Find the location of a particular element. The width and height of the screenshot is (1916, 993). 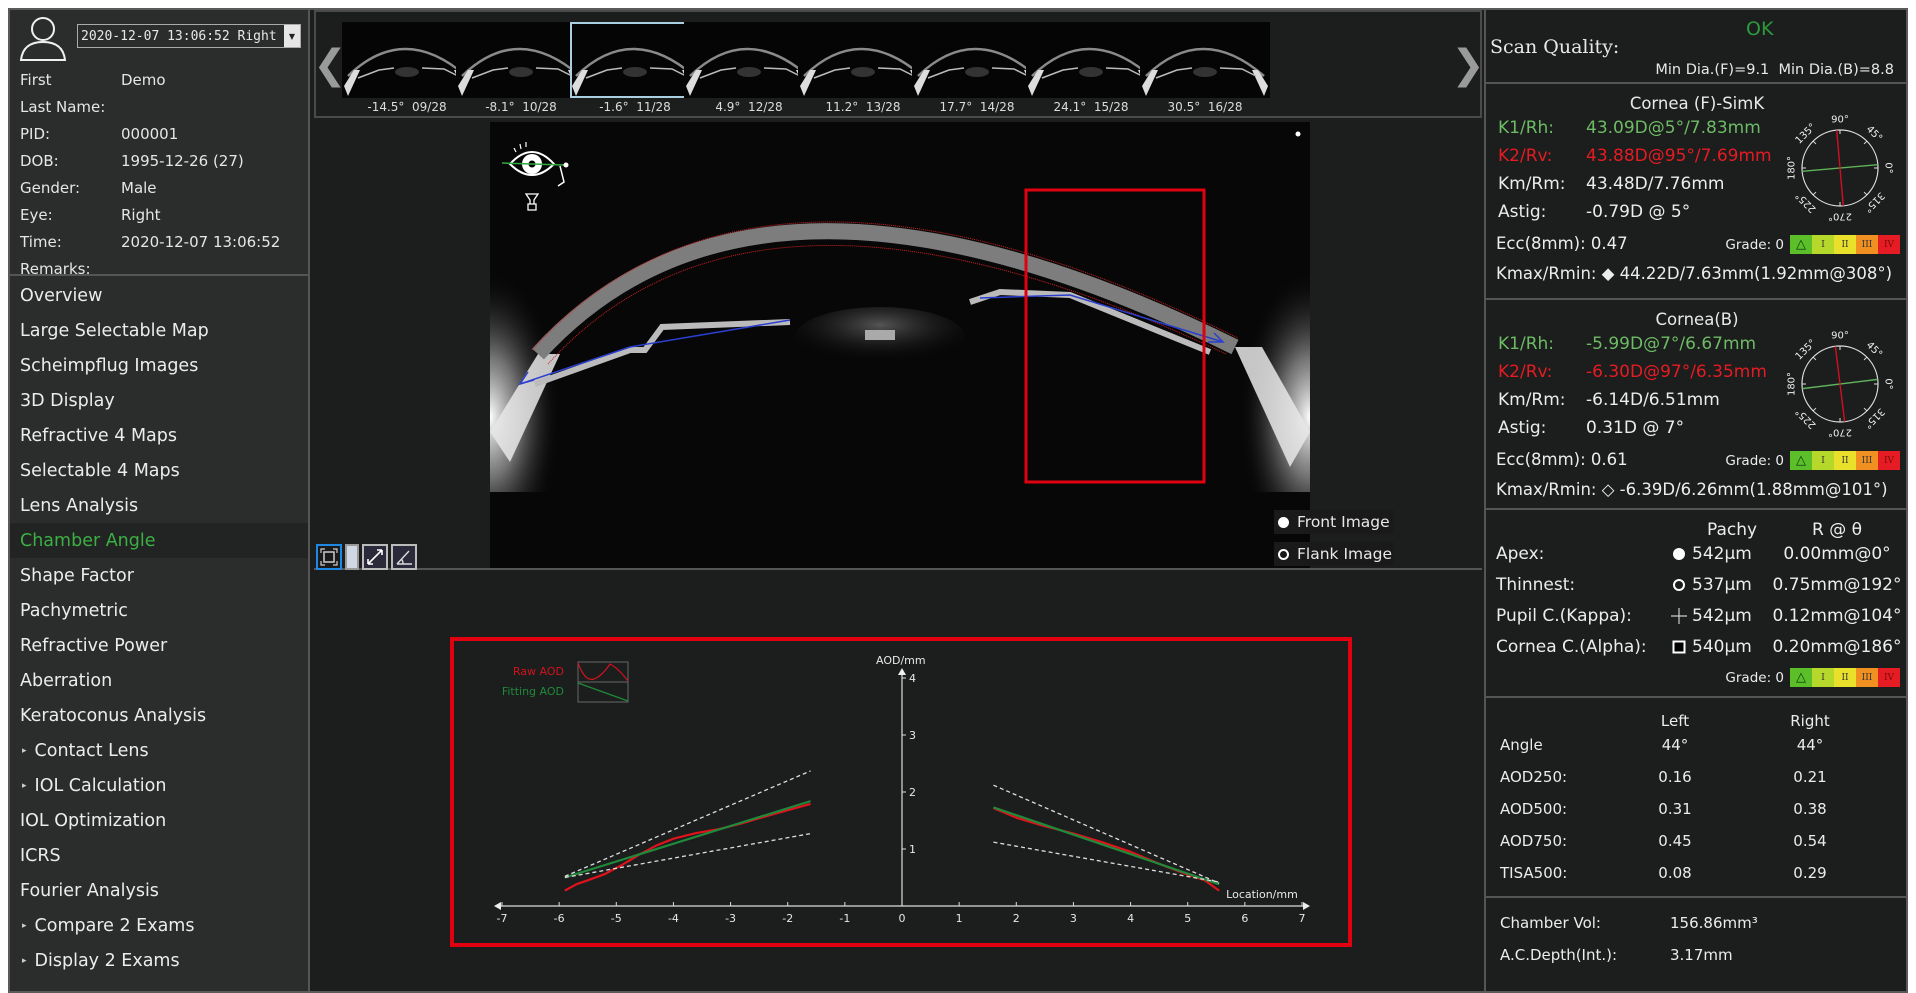

dropdown-arrow-icon: ▼ is located at coordinates (292, 36).